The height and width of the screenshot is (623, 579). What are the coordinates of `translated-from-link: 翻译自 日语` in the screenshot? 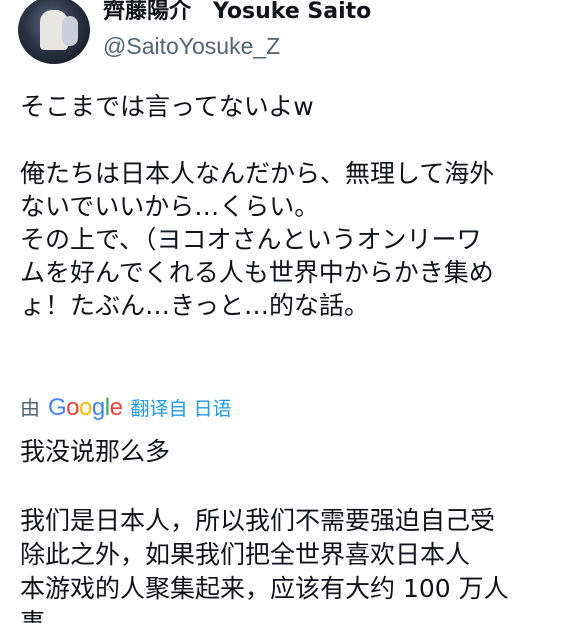 It's located at (180, 407).